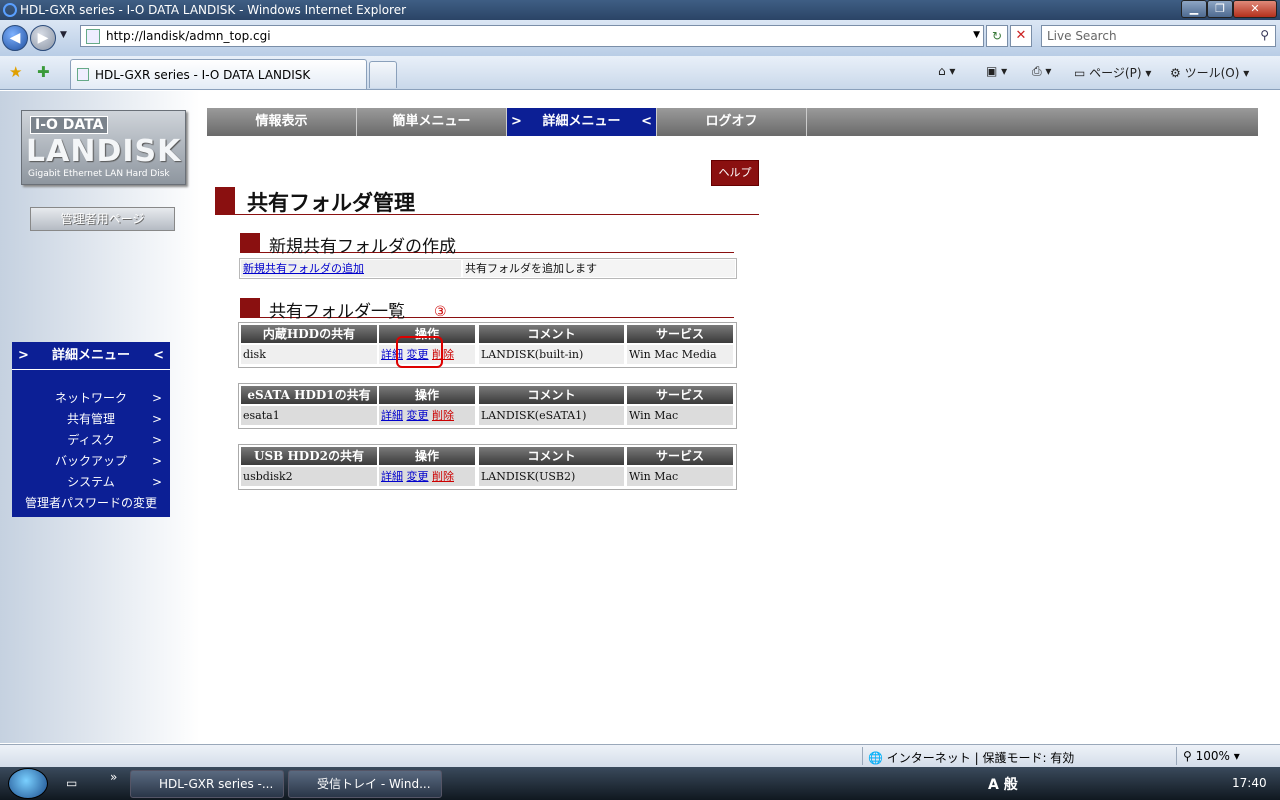 The image size is (1280, 800). Describe the element at coordinates (1194, 9) in the screenshot. I see `minimize-button: ▁` at that location.